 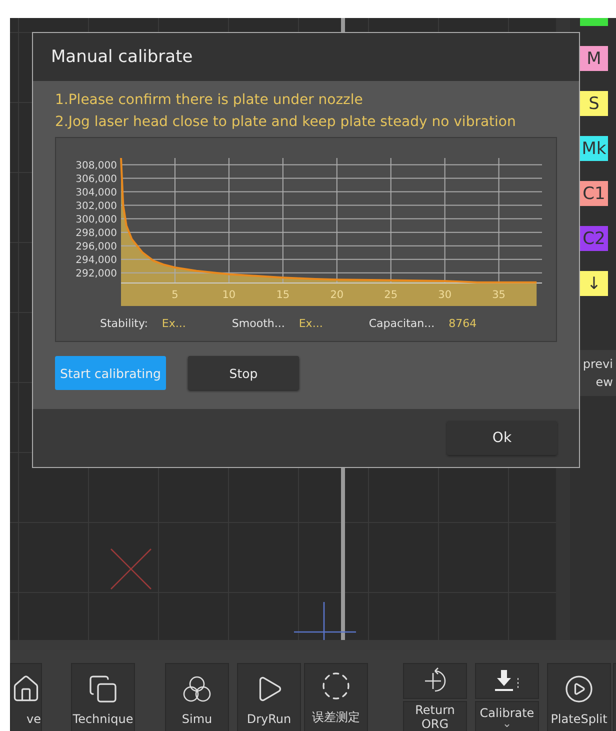 What do you see at coordinates (507, 716) in the screenshot?
I see `toolbar-menu-button: Calibrate ⌄` at bounding box center [507, 716].